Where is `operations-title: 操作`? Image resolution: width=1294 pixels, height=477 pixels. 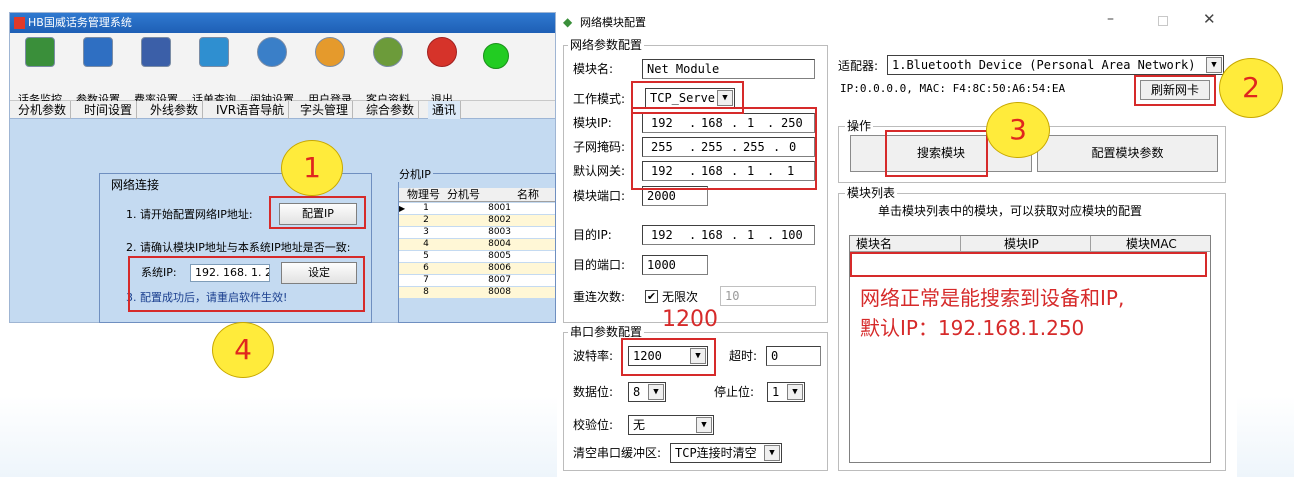 operations-title: 操作 is located at coordinates (859, 126).